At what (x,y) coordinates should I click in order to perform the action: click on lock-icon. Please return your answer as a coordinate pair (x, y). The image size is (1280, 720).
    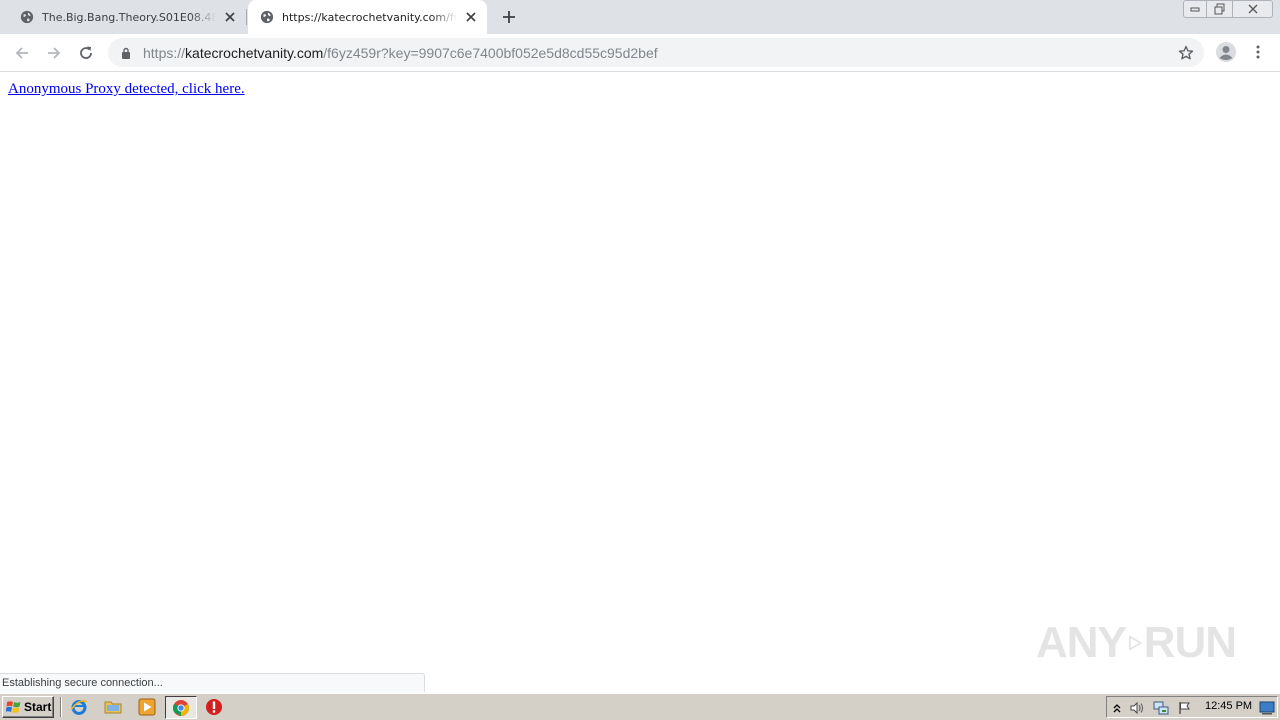
    Looking at the image, I should click on (126, 53).